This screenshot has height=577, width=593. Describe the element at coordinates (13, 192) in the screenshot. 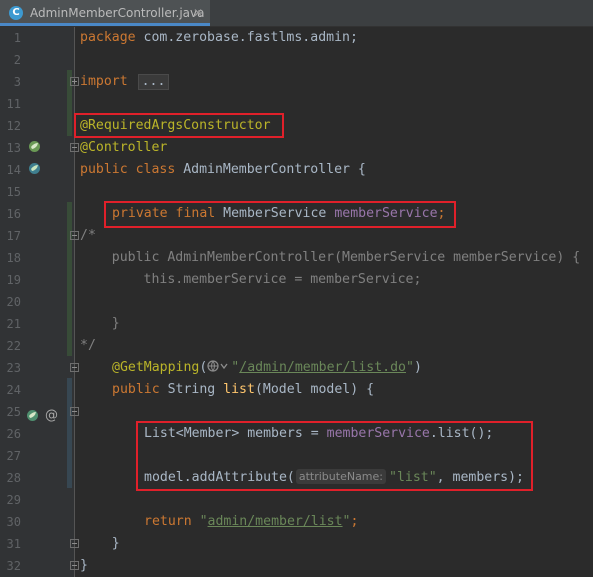

I see `line-number: 15` at that location.